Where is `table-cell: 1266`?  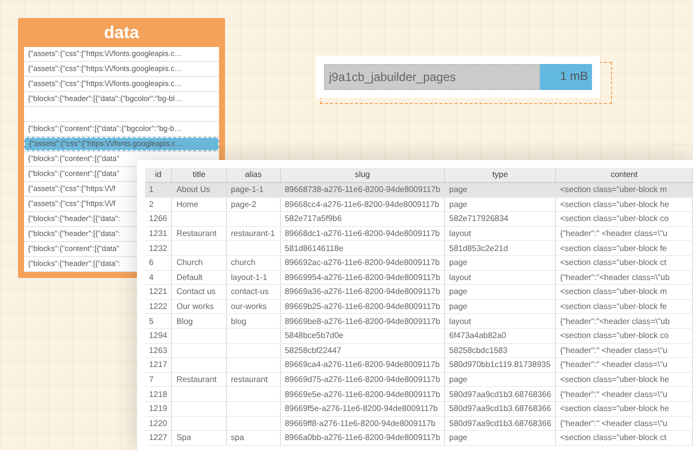 table-cell: 1266 is located at coordinates (158, 219).